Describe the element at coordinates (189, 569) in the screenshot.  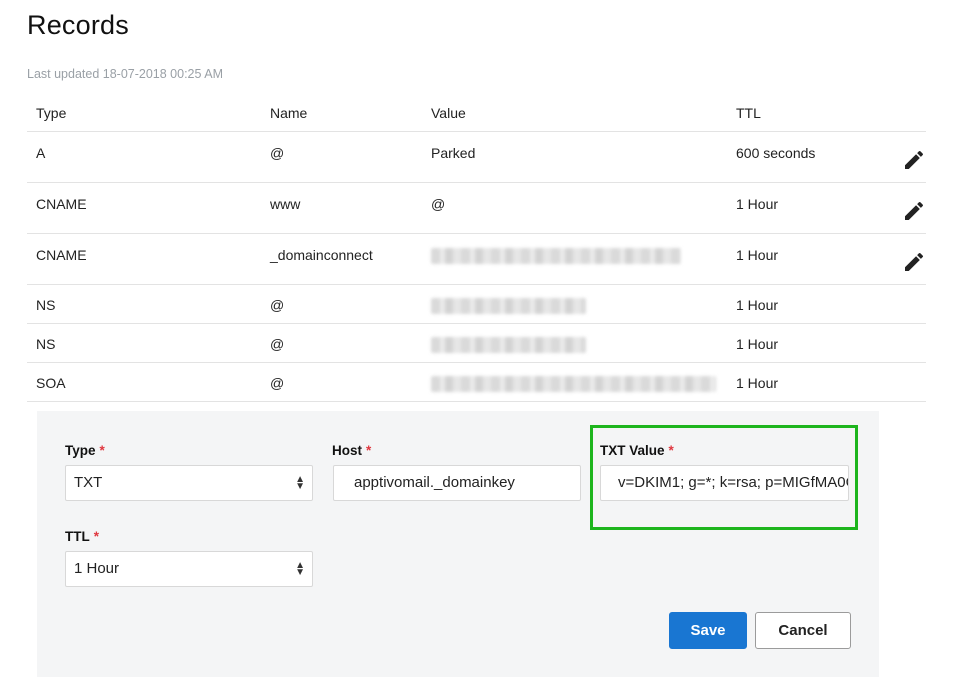
I see `ttl-select: 1 Hour ▲ ▼` at that location.